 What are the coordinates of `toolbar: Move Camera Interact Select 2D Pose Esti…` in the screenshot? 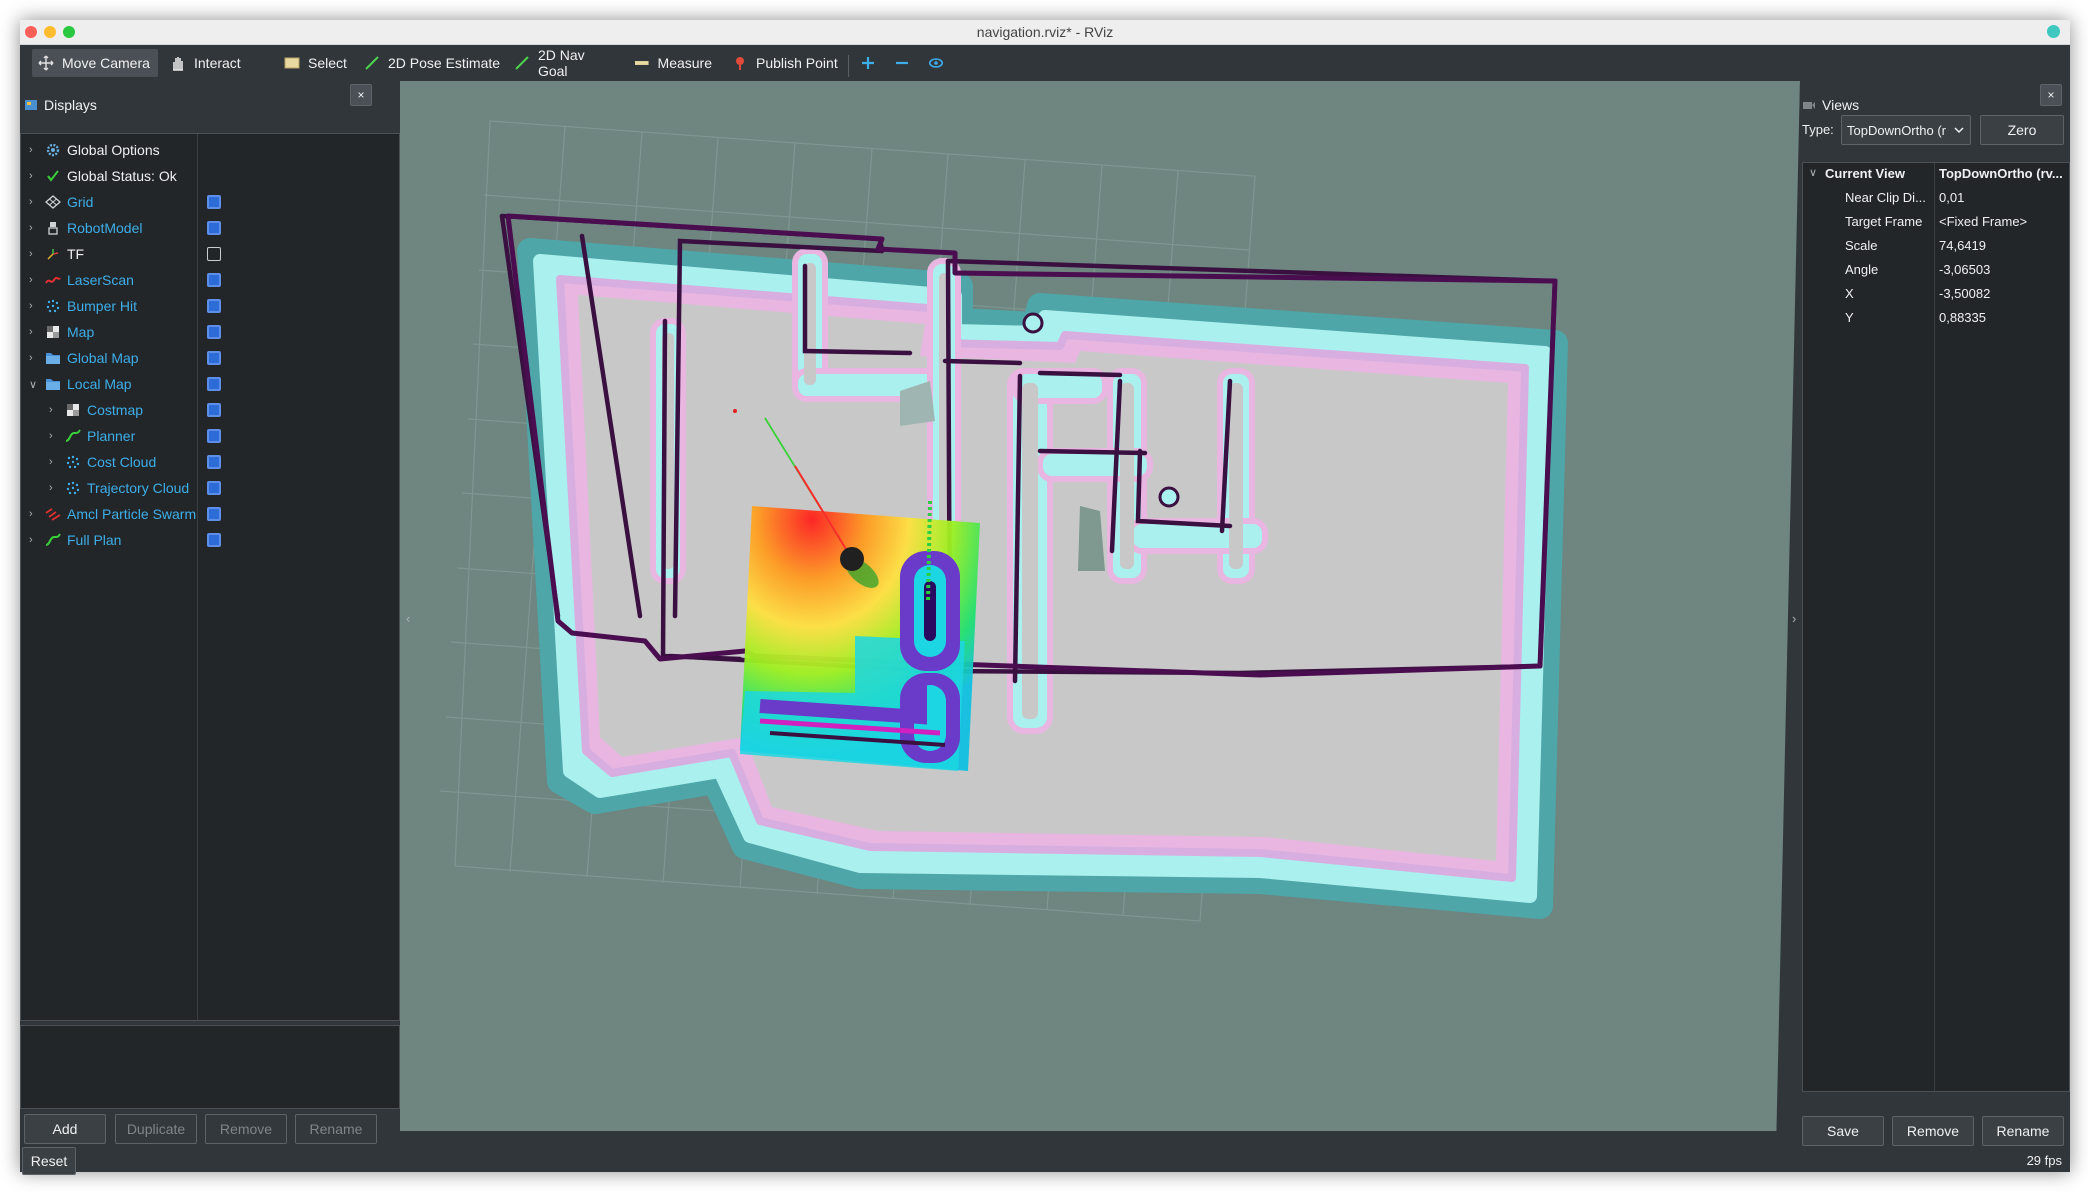 It's located at (1045, 63).